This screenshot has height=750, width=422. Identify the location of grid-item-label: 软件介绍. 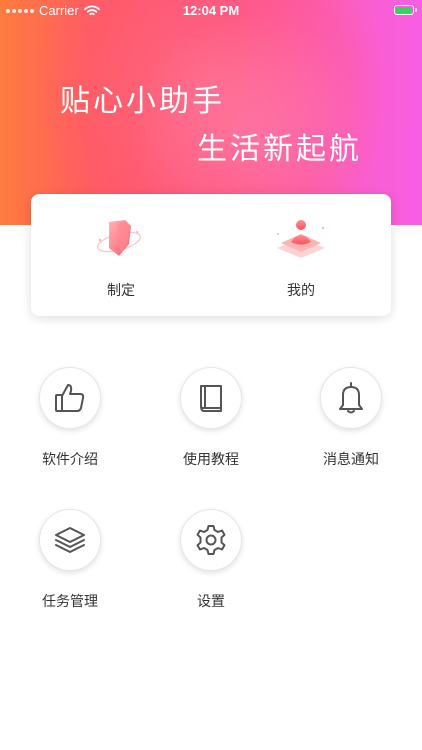
(70, 460).